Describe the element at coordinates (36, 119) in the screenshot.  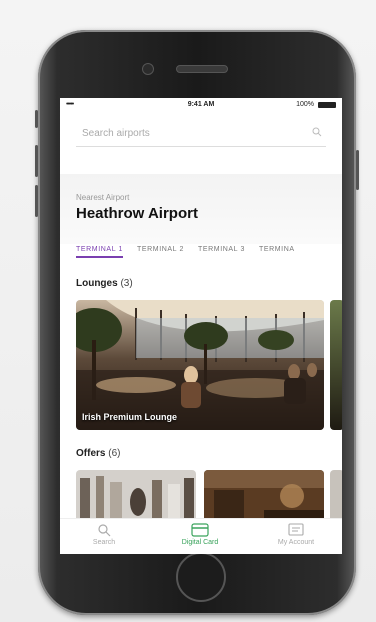
I see `mute-switch` at that location.